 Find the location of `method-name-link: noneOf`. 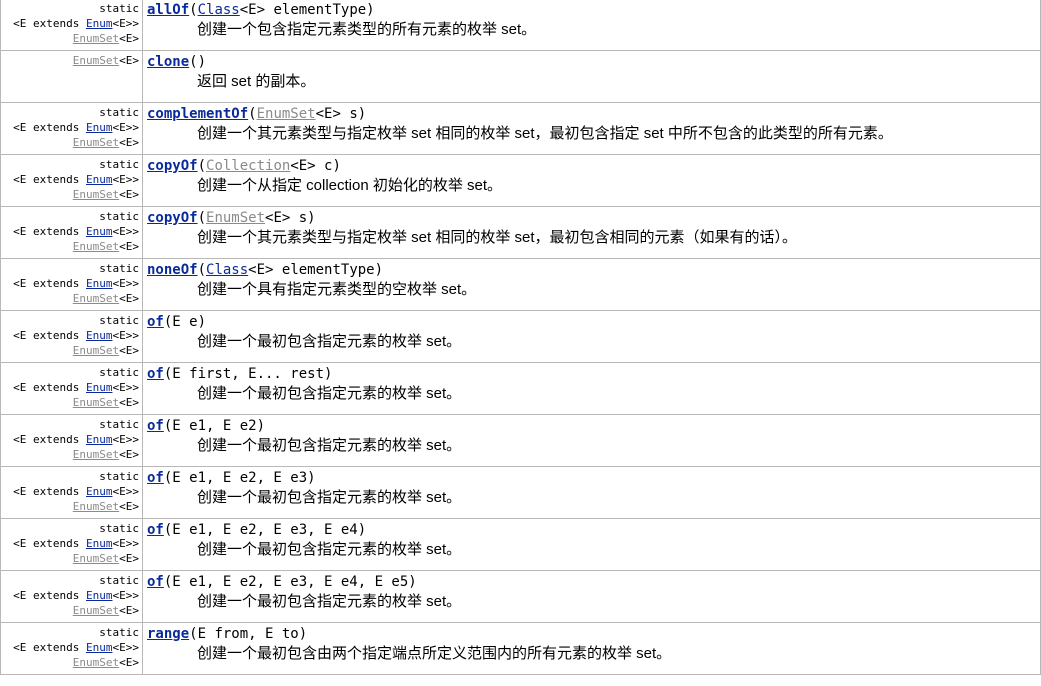

method-name-link: noneOf is located at coordinates (172, 270).